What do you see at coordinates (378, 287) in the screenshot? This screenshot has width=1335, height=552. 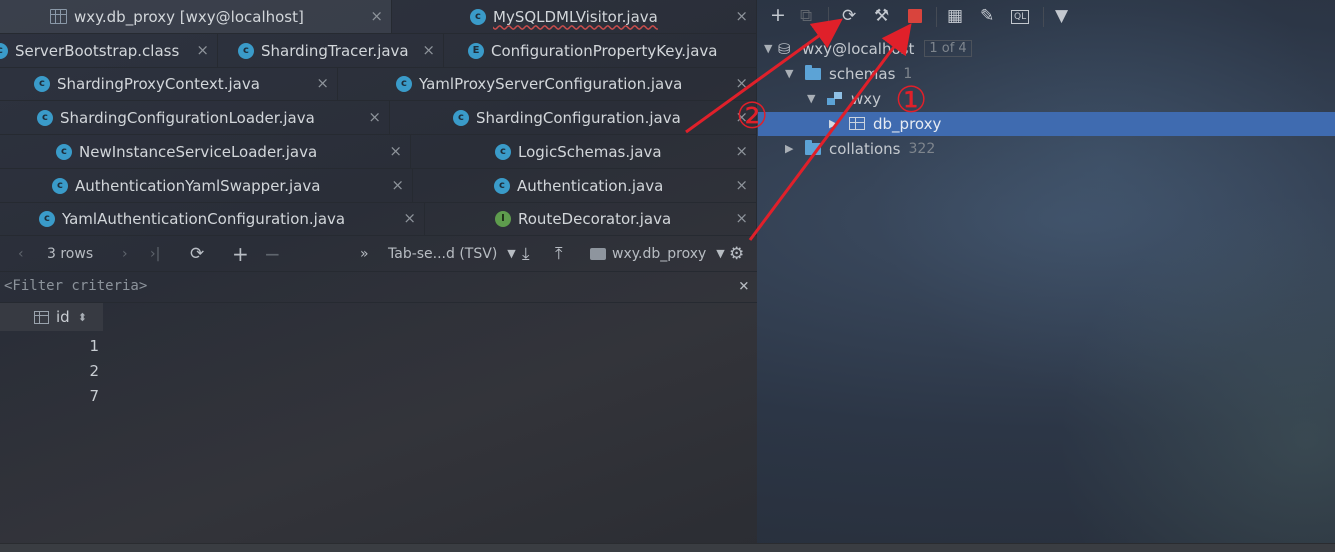 I see `filter-bar: <Filter criteria> ×` at bounding box center [378, 287].